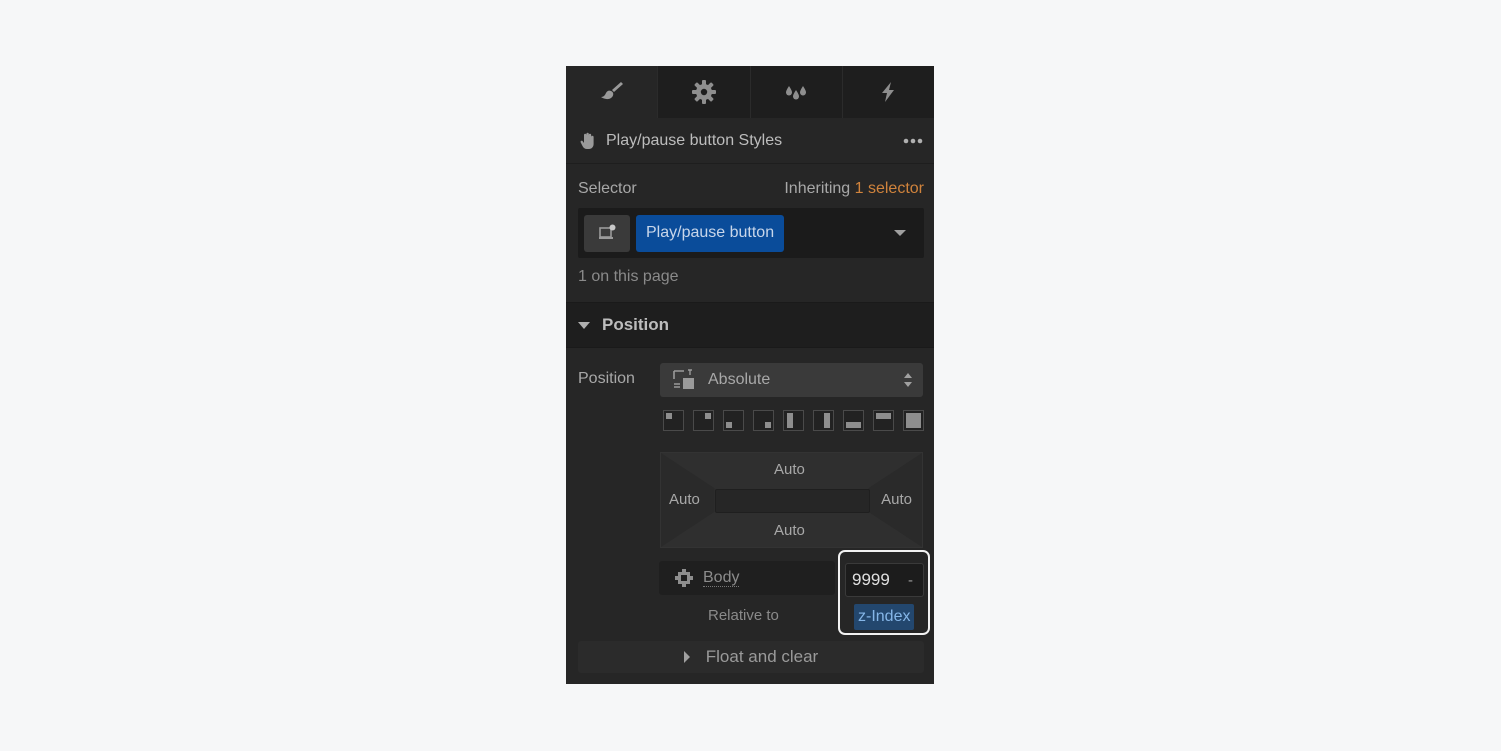 This screenshot has height=751, width=1501. I want to click on offset-inner-box, so click(792, 501).